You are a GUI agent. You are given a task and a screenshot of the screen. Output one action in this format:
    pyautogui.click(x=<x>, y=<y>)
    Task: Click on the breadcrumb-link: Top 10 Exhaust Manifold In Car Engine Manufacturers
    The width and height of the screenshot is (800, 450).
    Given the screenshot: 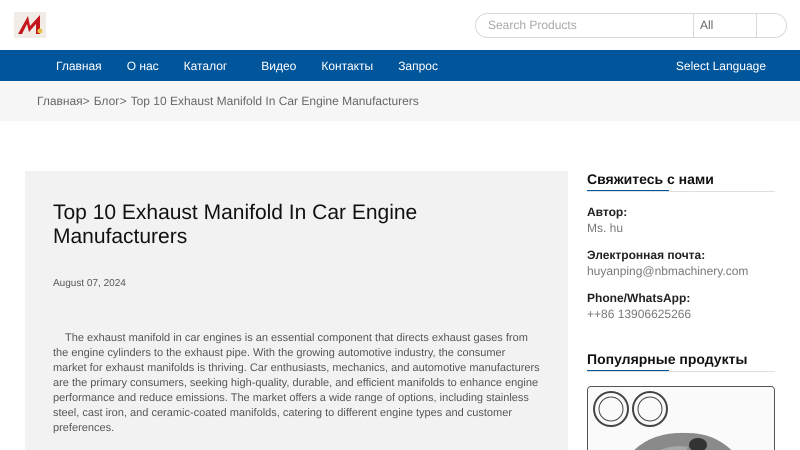 What is the action you would take?
    pyautogui.click(x=274, y=101)
    